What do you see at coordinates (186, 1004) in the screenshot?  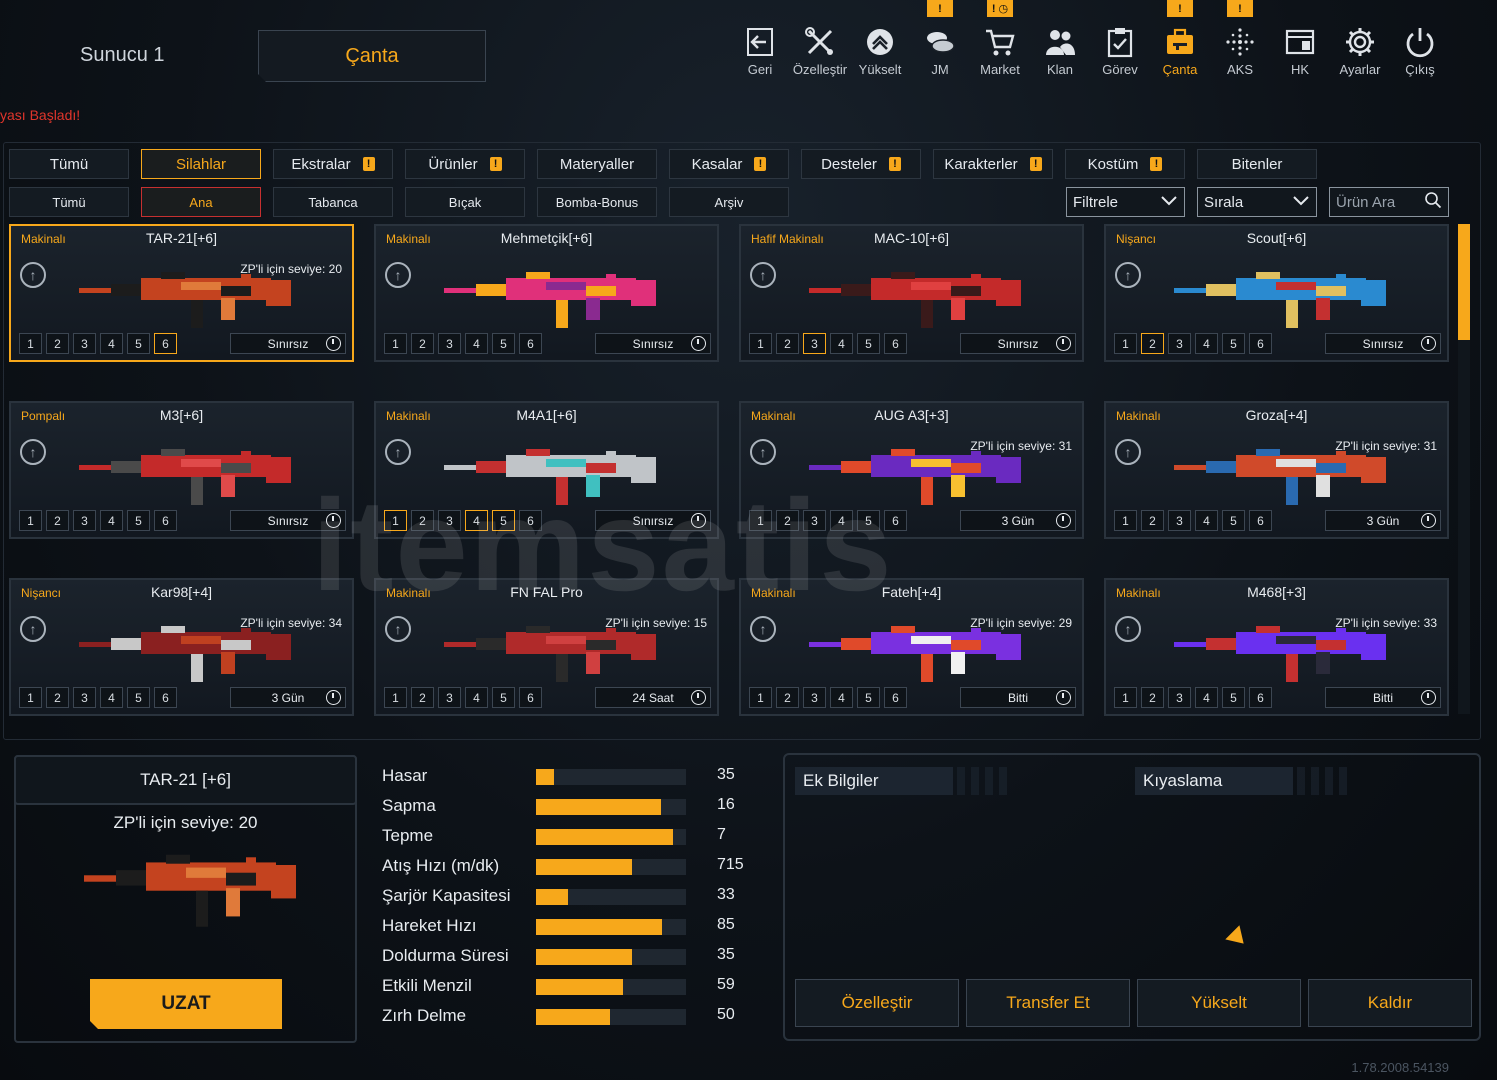 I see `extend-button: UZAT` at bounding box center [186, 1004].